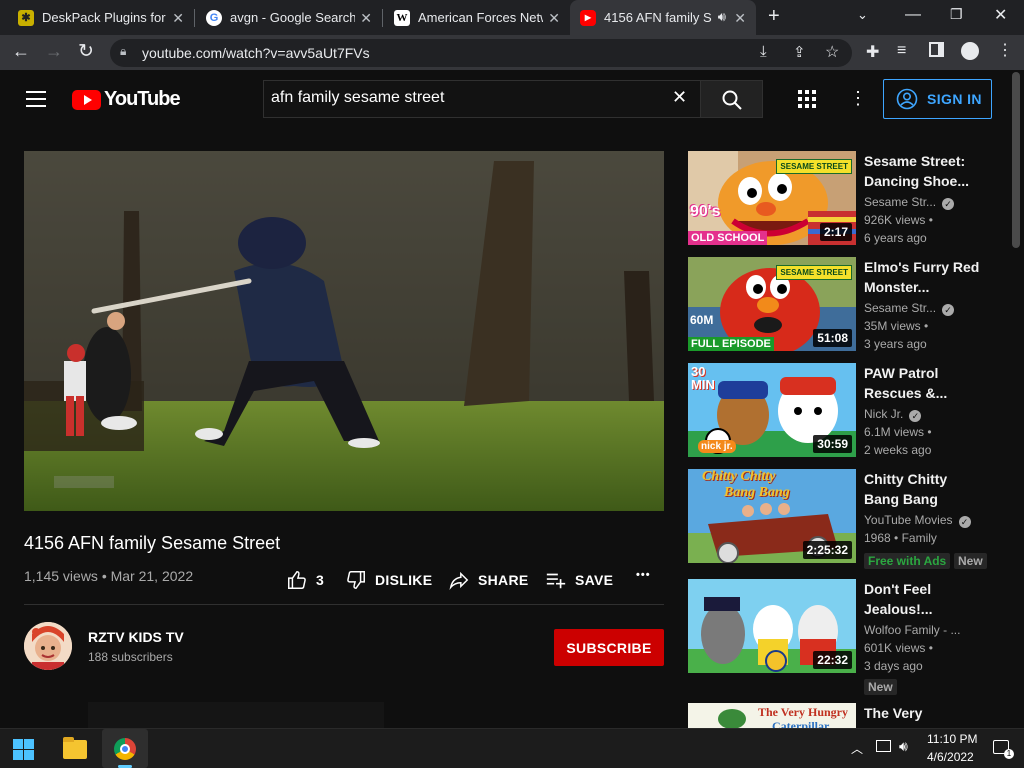  What do you see at coordinates (1005, 50) in the screenshot?
I see `menu-kebab-icon: ⋮` at bounding box center [1005, 50].